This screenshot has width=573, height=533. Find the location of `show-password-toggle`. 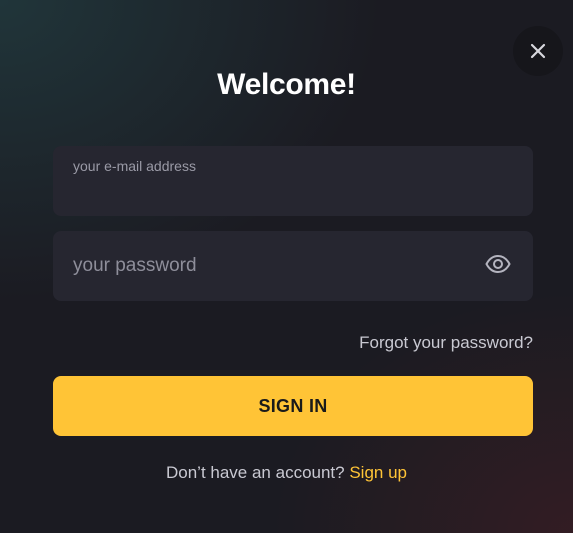

show-password-toggle is located at coordinates (498, 266).